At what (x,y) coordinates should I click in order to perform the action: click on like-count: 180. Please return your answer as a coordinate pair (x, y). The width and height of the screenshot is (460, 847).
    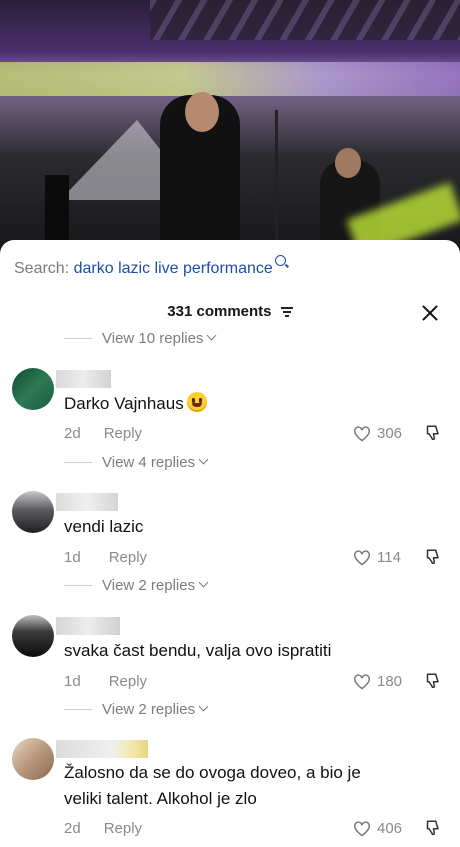
    Looking at the image, I should click on (390, 681).